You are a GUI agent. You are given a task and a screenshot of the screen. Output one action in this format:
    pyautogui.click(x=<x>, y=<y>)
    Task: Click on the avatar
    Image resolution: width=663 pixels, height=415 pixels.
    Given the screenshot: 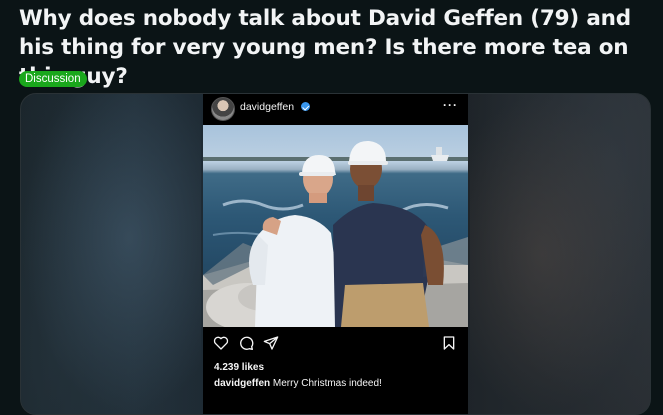 What is the action you would take?
    pyautogui.click(x=223, y=109)
    